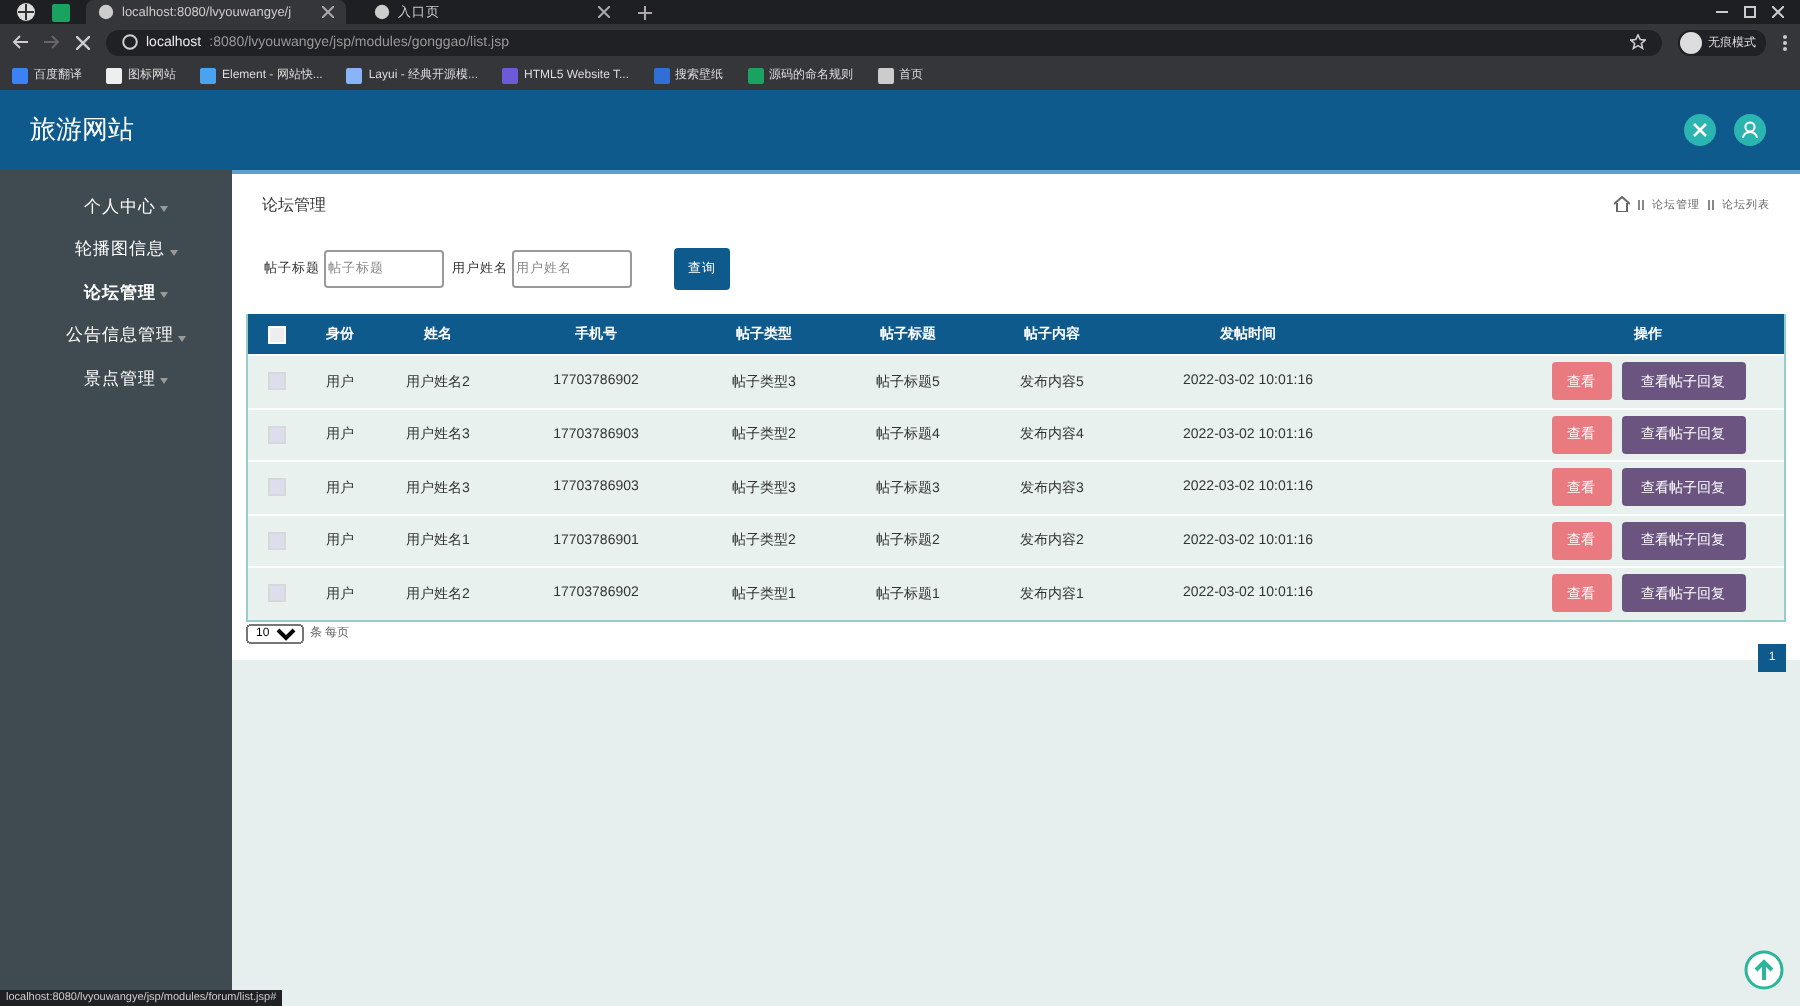 Image resolution: width=1800 pixels, height=1006 pixels. I want to click on star-icon, so click(1638, 42).